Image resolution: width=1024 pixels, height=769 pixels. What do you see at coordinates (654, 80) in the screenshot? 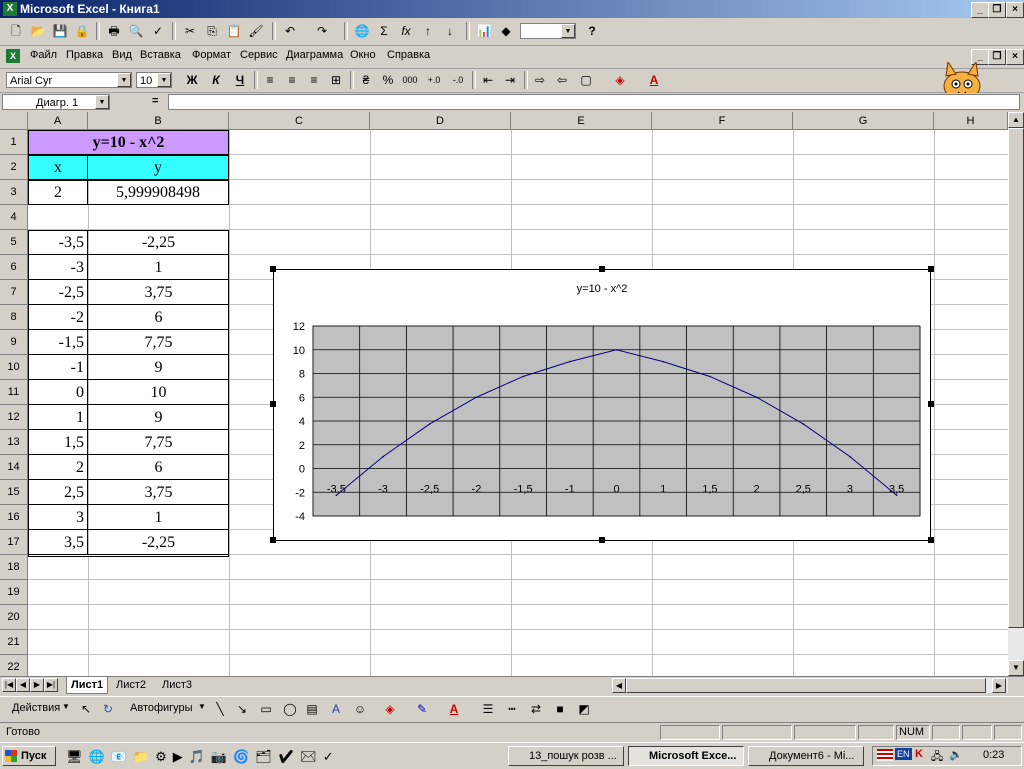
I see `font-color-icon: A` at bounding box center [654, 80].